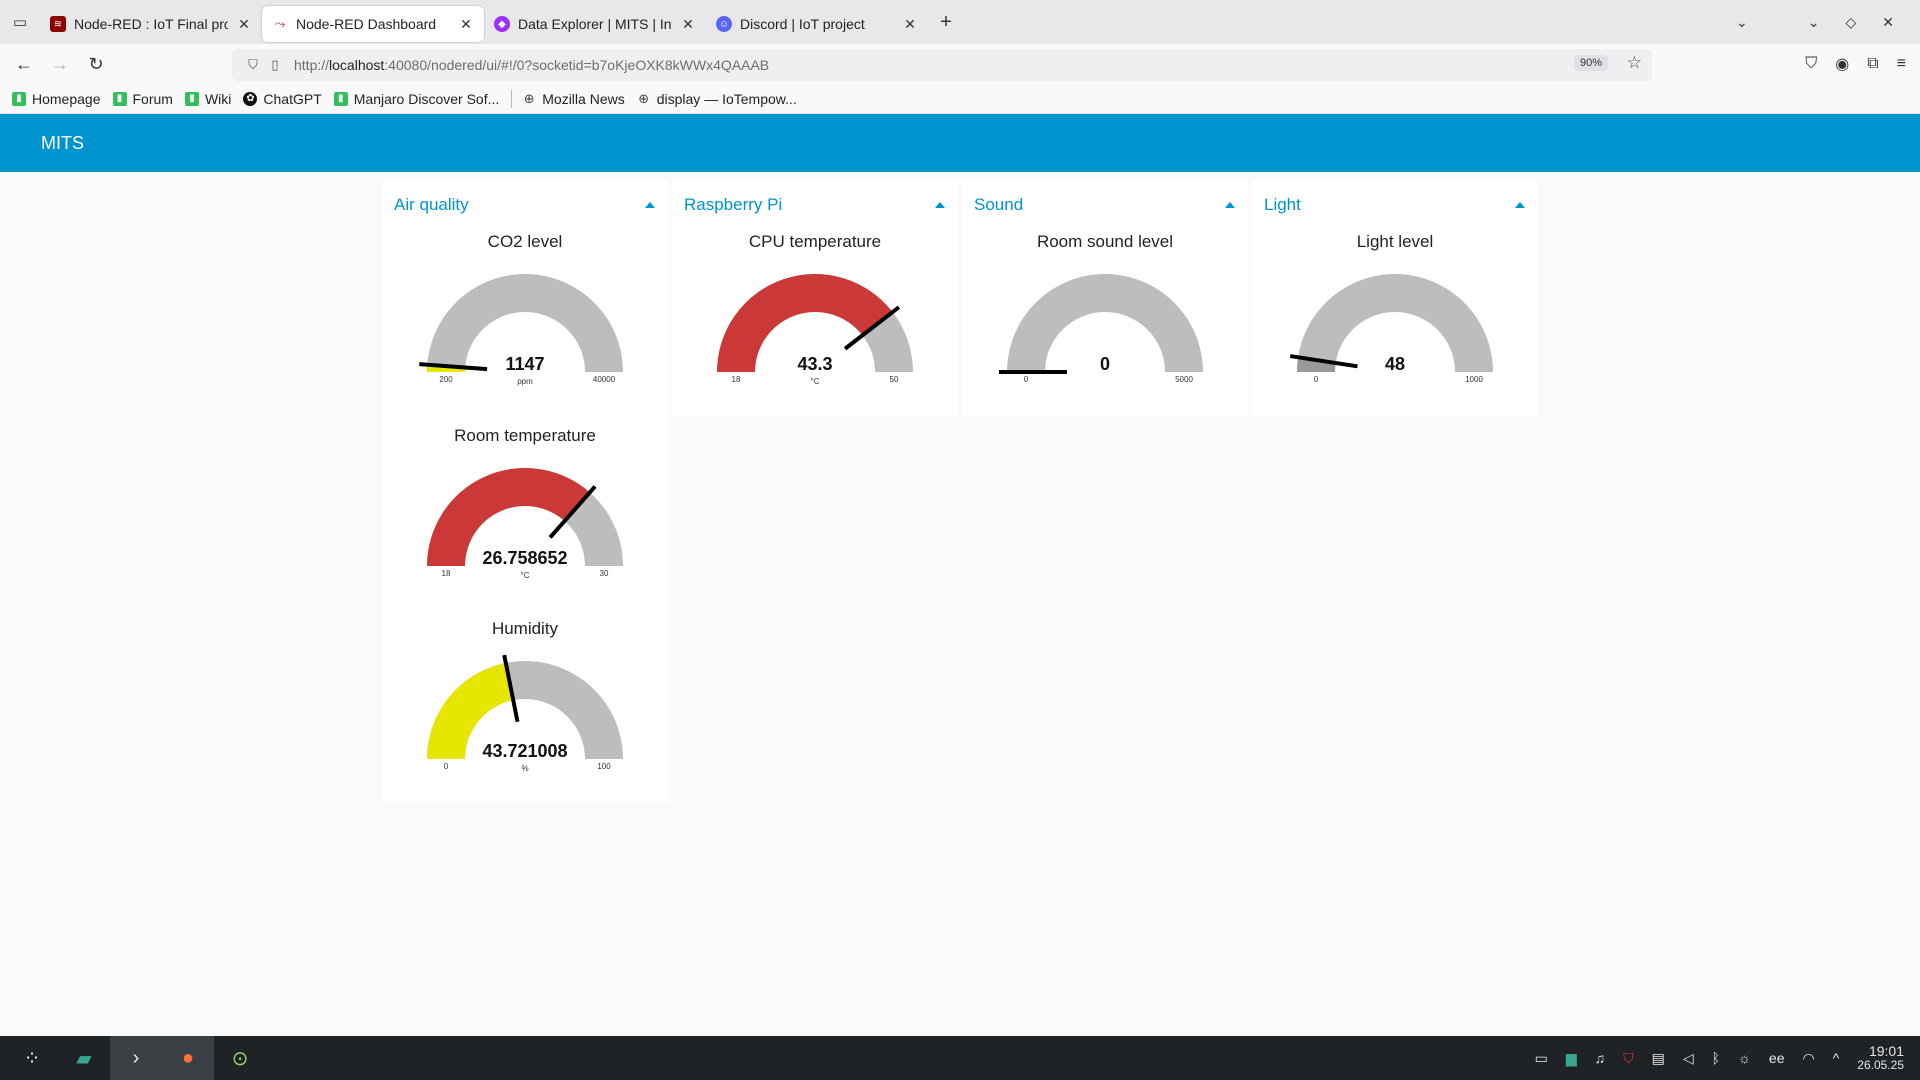 This screenshot has width=1920, height=1080. Describe the element at coordinates (1688, 1058) in the screenshot. I see `volume-muted-icon: ◁` at that location.